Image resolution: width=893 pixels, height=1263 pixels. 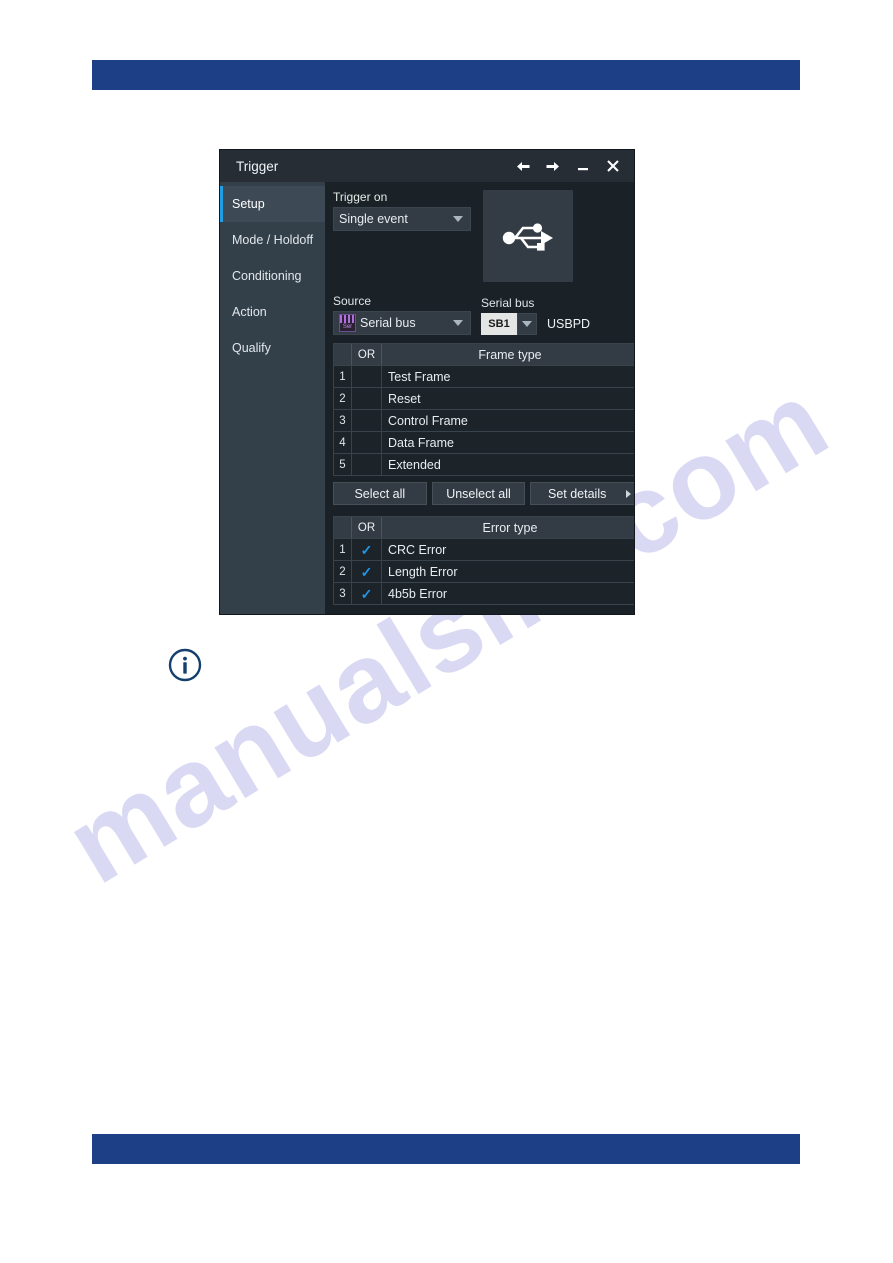 I want to click on serial-bus-group: Serial bus SB1 USBPD, so click(x=535, y=314).